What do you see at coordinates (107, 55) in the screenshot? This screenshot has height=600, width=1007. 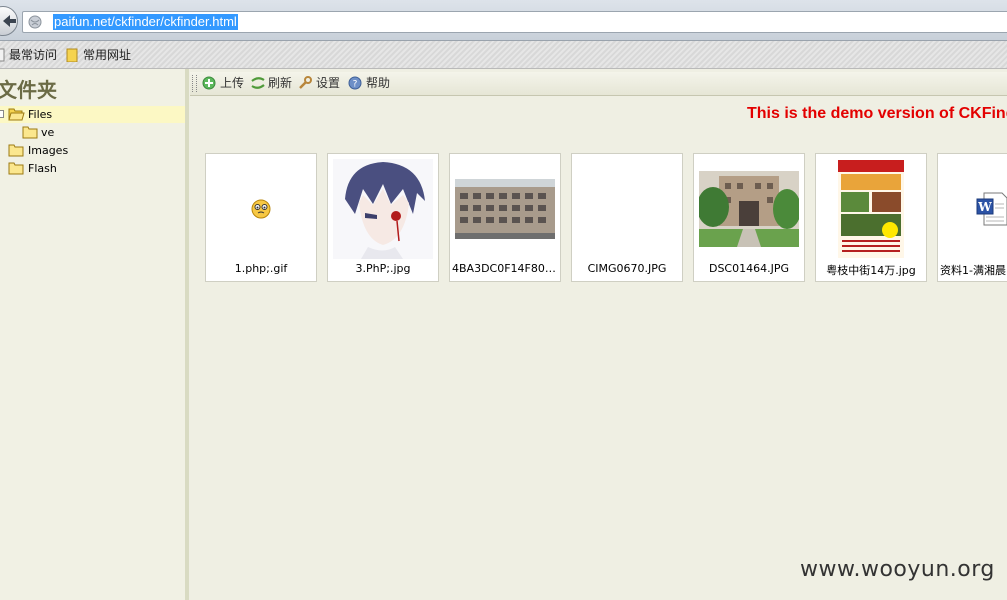 I see `bookmark-label: 常用网址` at bounding box center [107, 55].